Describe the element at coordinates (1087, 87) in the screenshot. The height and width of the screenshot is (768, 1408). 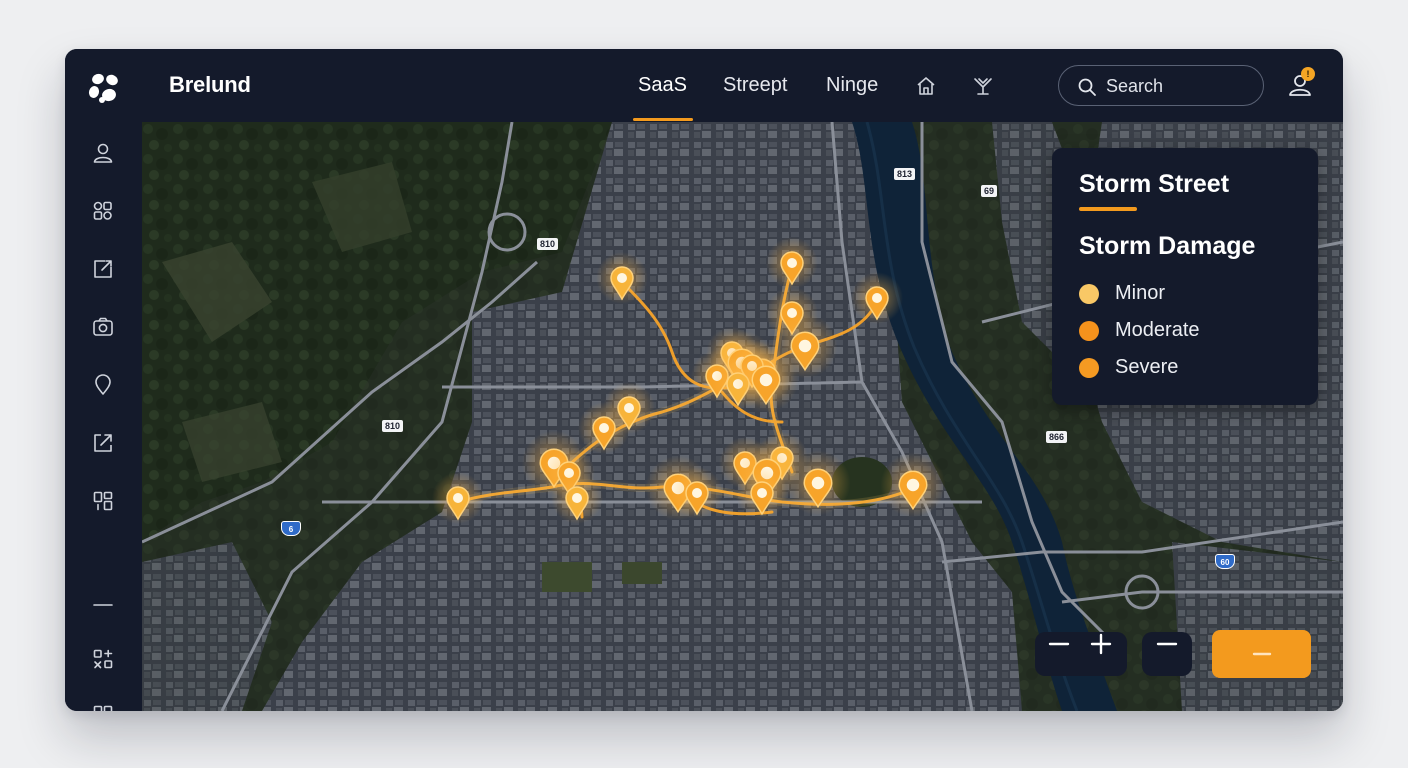
I see `search-icon` at that location.